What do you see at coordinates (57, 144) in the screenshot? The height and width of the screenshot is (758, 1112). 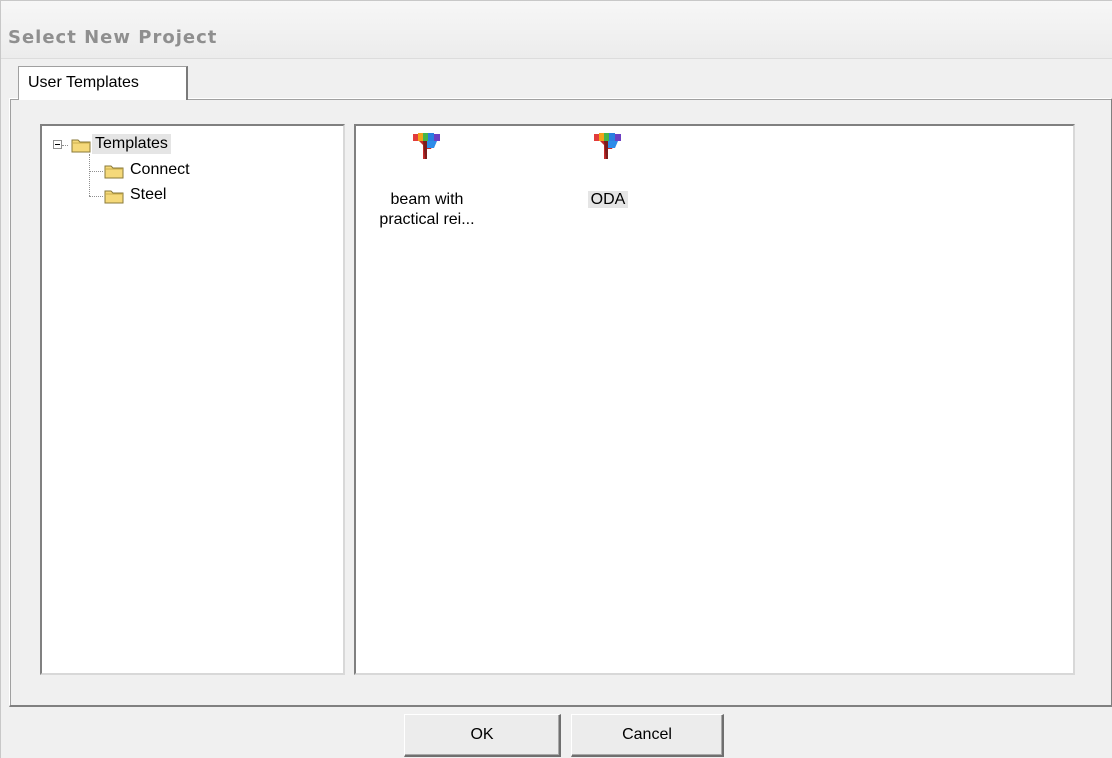 I see `collapse-toggle-icon` at bounding box center [57, 144].